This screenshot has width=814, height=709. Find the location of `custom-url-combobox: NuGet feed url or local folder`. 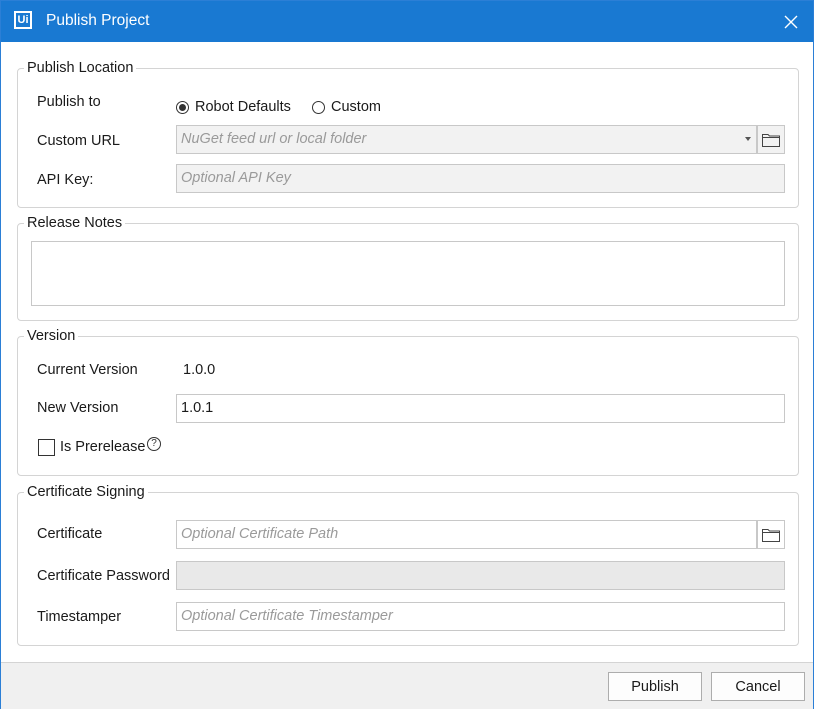

custom-url-combobox: NuGet feed url or local folder is located at coordinates (466, 139).